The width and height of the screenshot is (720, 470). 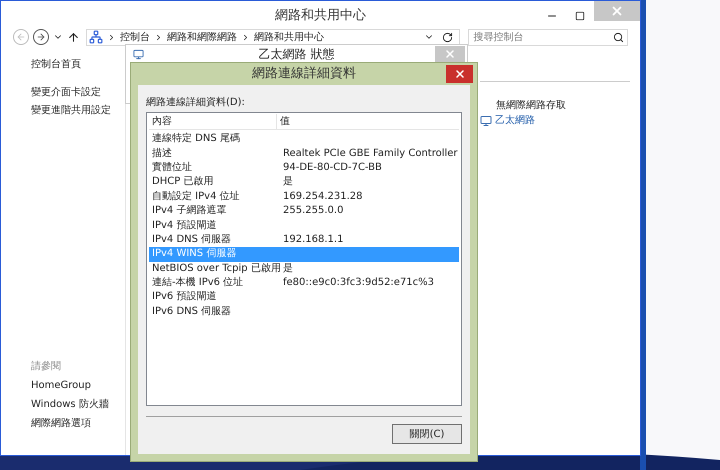 I want to click on network-icon, so click(x=95, y=37).